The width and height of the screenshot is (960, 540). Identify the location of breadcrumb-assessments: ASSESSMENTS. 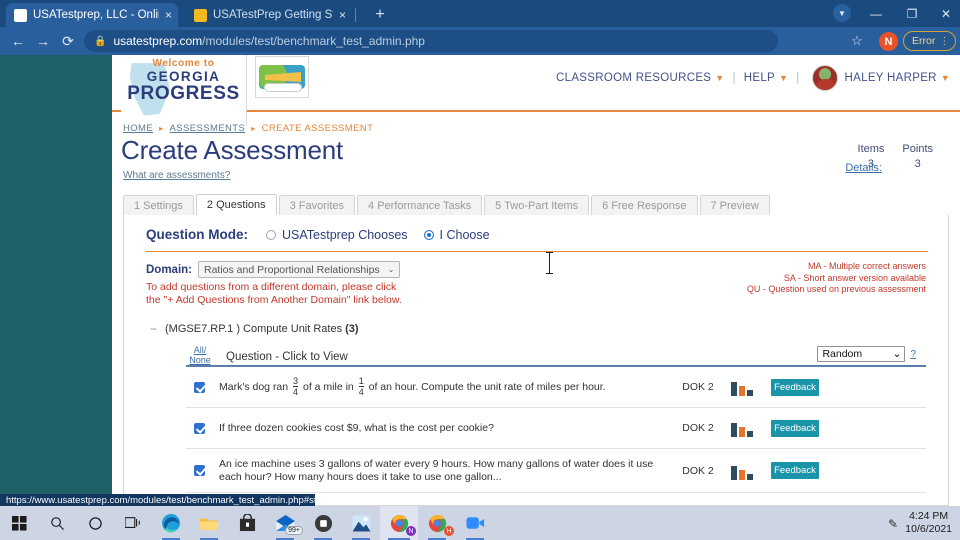
(208, 128).